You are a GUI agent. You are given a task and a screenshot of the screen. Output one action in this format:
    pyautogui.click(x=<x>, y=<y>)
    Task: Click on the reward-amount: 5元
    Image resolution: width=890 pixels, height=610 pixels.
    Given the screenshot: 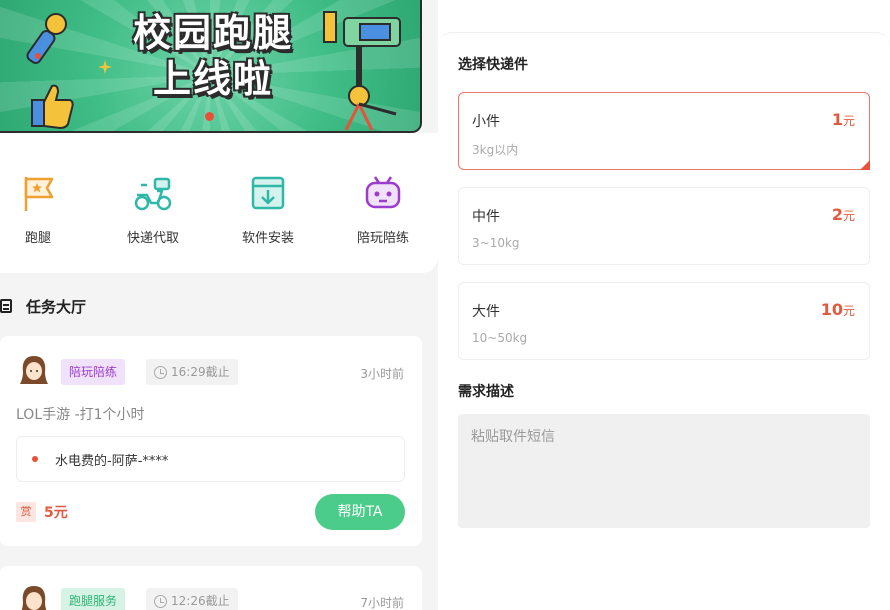 What is the action you would take?
    pyautogui.click(x=56, y=513)
    